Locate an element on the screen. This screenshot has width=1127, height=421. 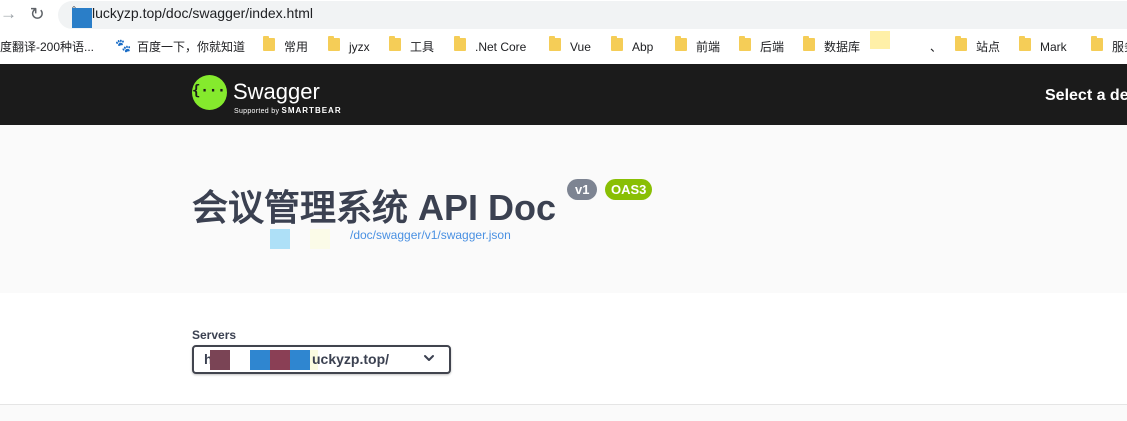
version-badge: v1 is located at coordinates (582, 189).